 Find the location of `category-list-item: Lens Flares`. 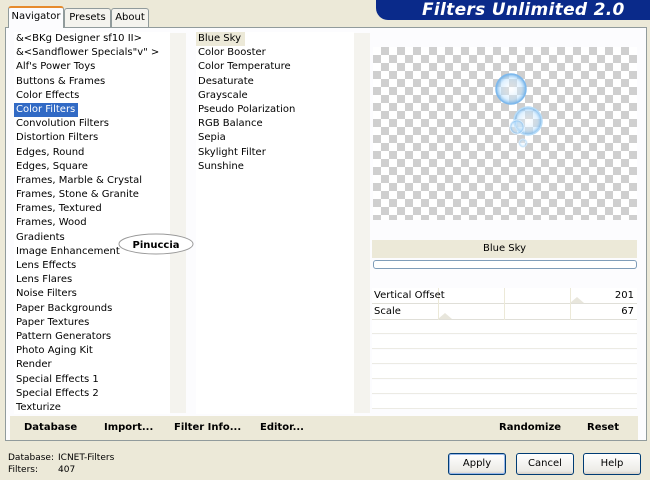

category-list-item: Lens Flares is located at coordinates (43, 279).